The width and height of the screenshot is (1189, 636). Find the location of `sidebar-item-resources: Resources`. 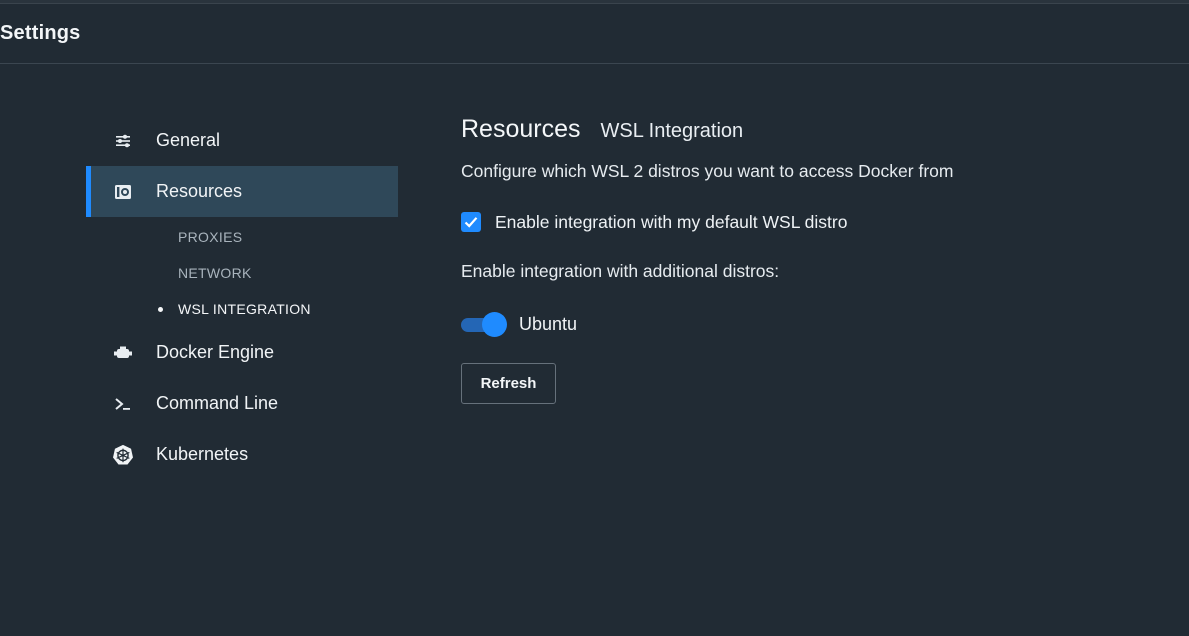

sidebar-item-resources: Resources is located at coordinates (242, 191).